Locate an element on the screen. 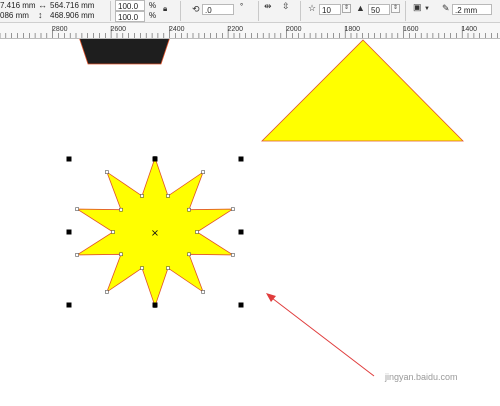  ruler-label: 2400 is located at coordinates (177, 29).